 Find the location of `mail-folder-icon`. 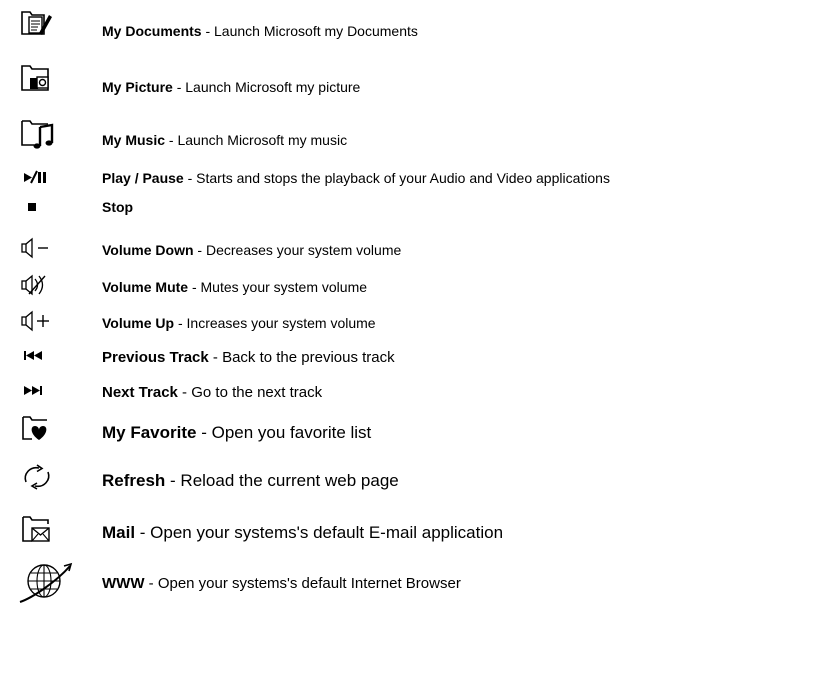

mail-folder-icon is located at coordinates (39, 530).